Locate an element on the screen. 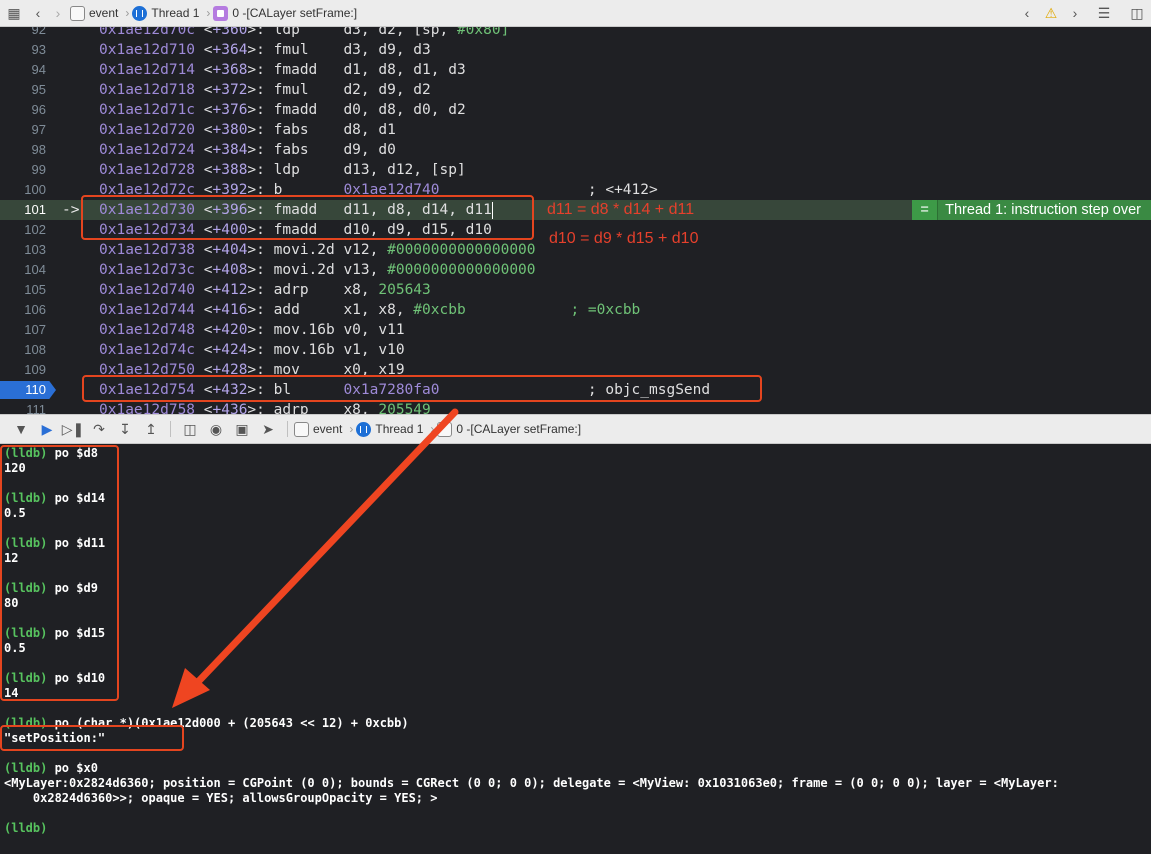  line-number: 100 is located at coordinates (23, 190).